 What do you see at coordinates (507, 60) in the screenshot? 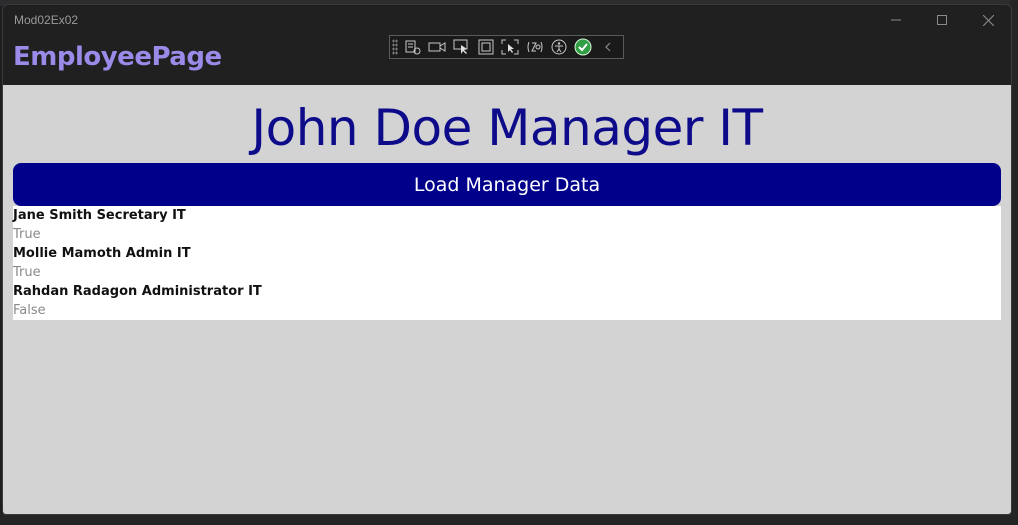
I see `app-header: EmployeePage` at bounding box center [507, 60].